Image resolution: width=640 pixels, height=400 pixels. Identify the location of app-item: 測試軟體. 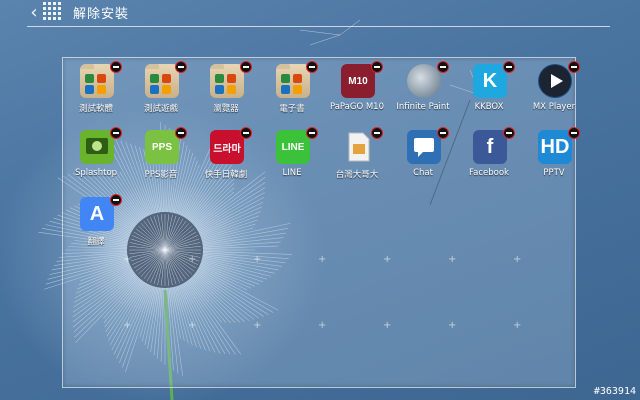
(96, 92).